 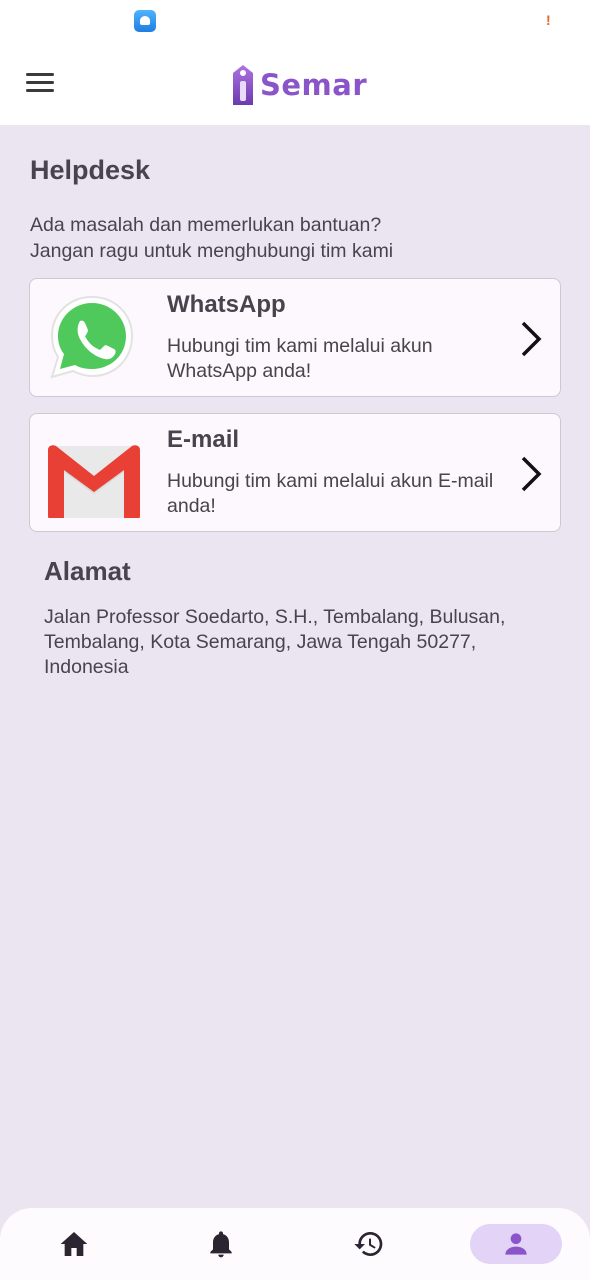 I want to click on bell-icon, so click(x=221, y=1244).